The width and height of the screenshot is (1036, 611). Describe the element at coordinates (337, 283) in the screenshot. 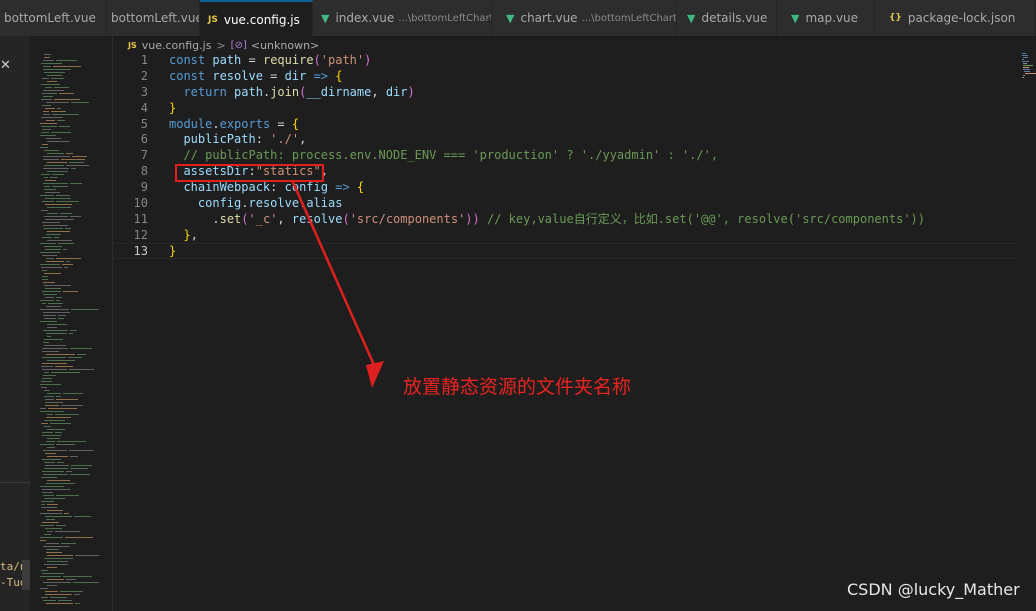

I see `annotation-arrow` at that location.